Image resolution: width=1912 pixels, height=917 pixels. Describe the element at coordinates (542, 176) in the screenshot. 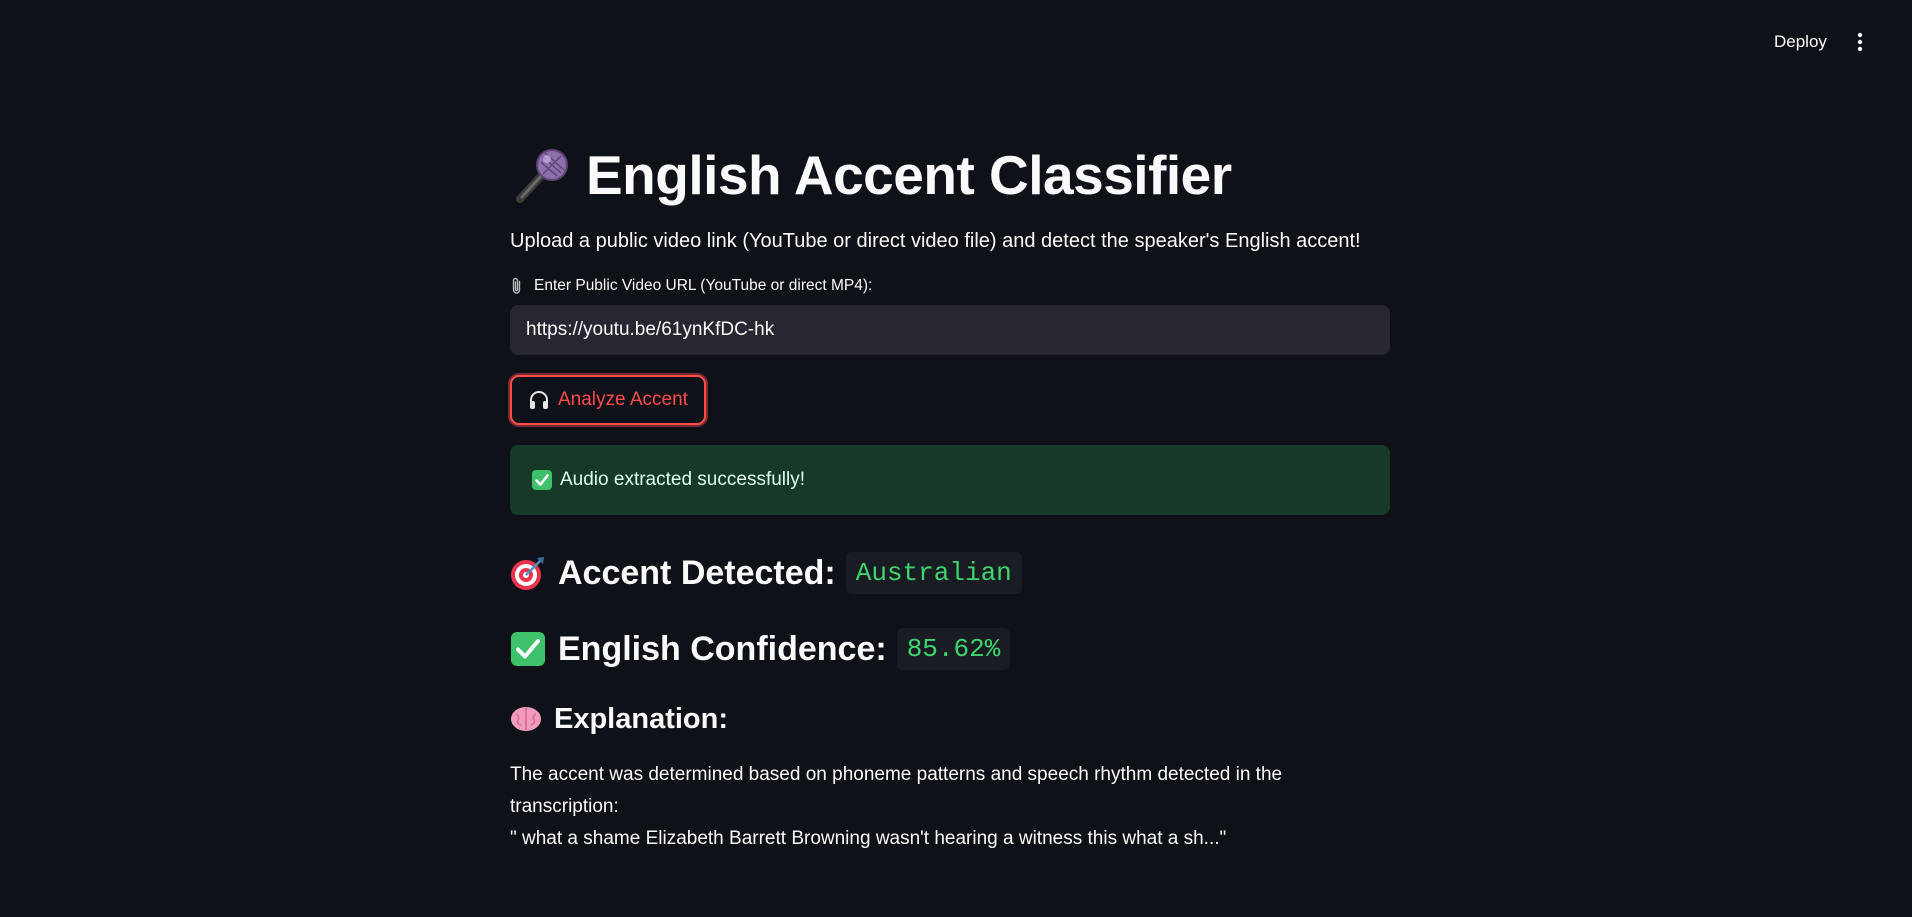

I see `microphone-icon` at that location.